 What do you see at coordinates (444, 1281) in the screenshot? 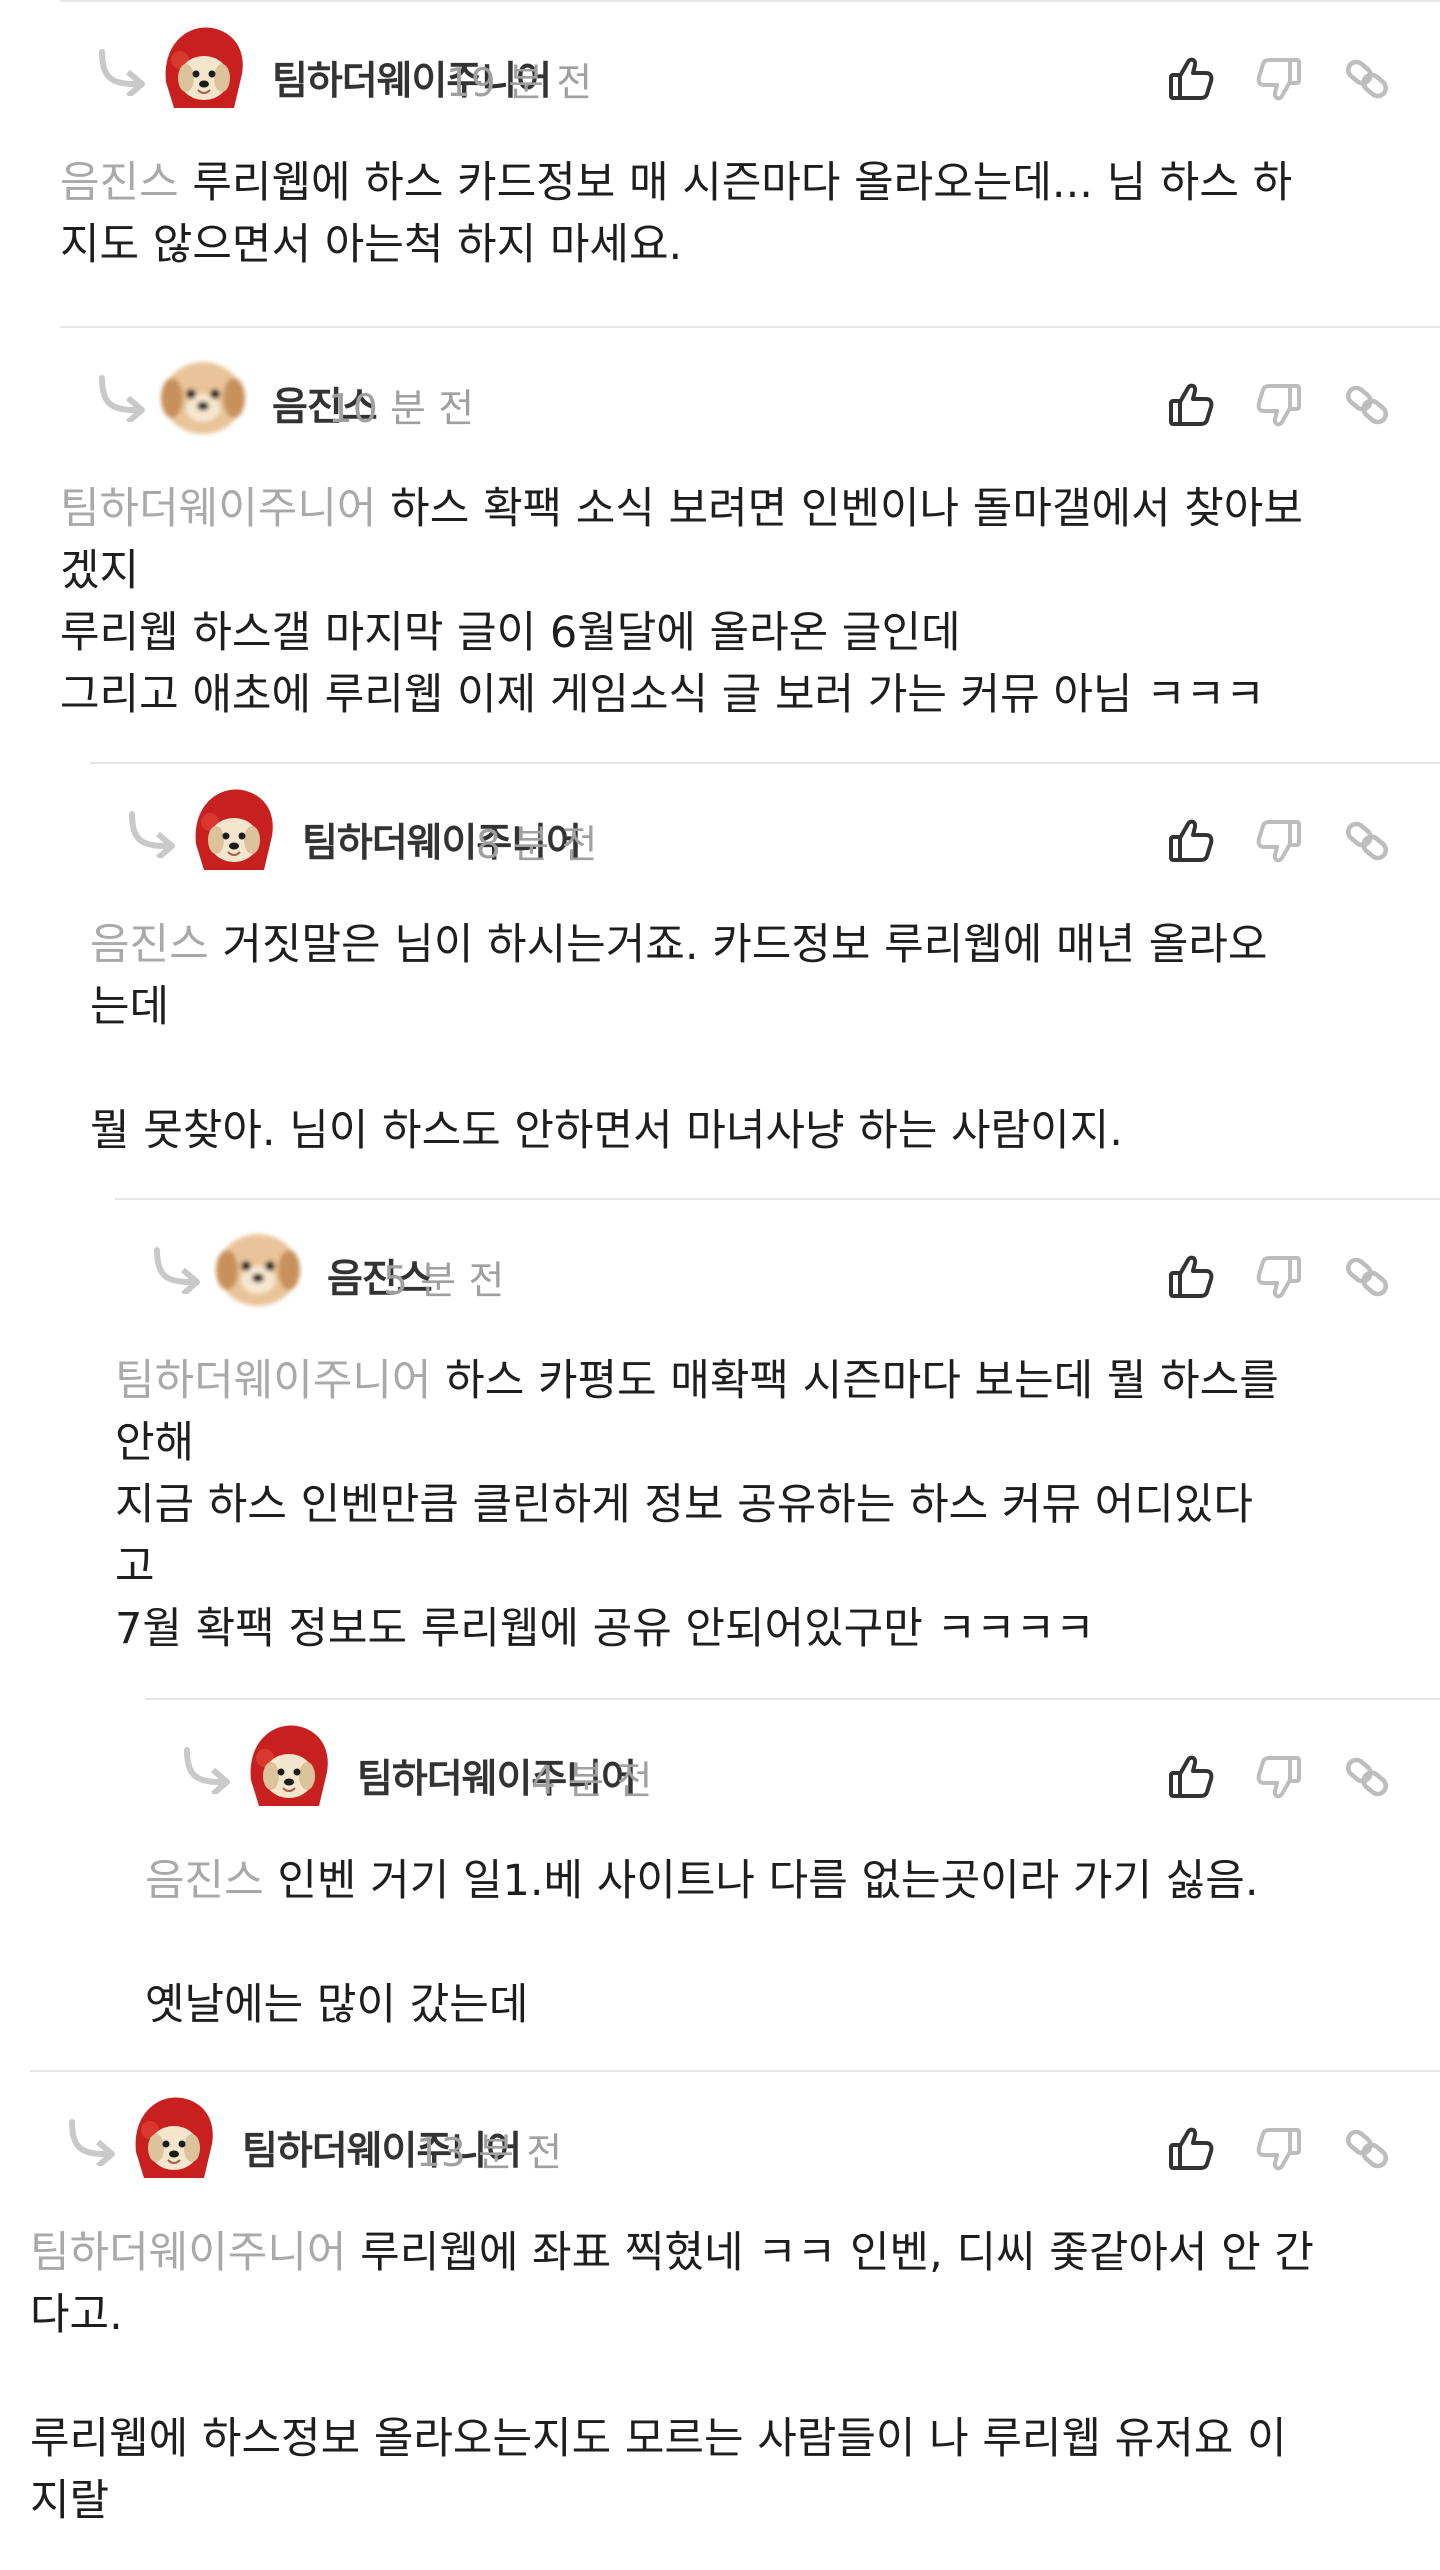
I see `comment-timestamp: 5 분 전` at bounding box center [444, 1281].